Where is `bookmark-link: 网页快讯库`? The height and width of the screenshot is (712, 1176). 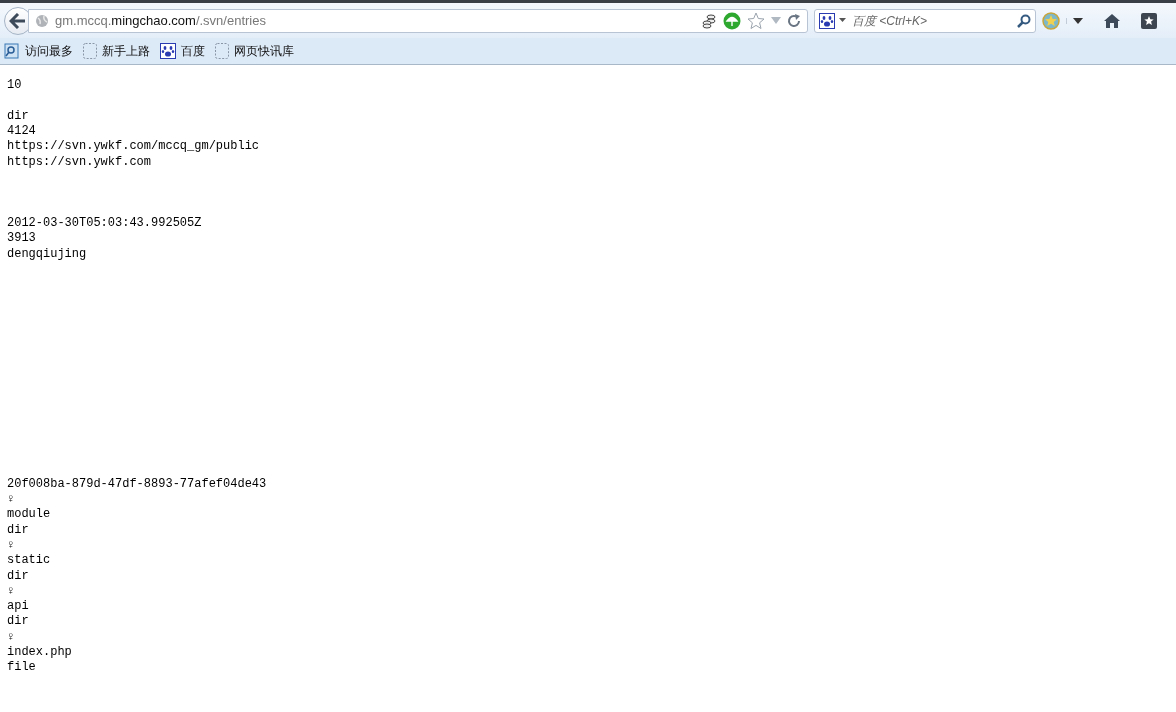 bookmark-link: 网页快讯库 is located at coordinates (254, 51).